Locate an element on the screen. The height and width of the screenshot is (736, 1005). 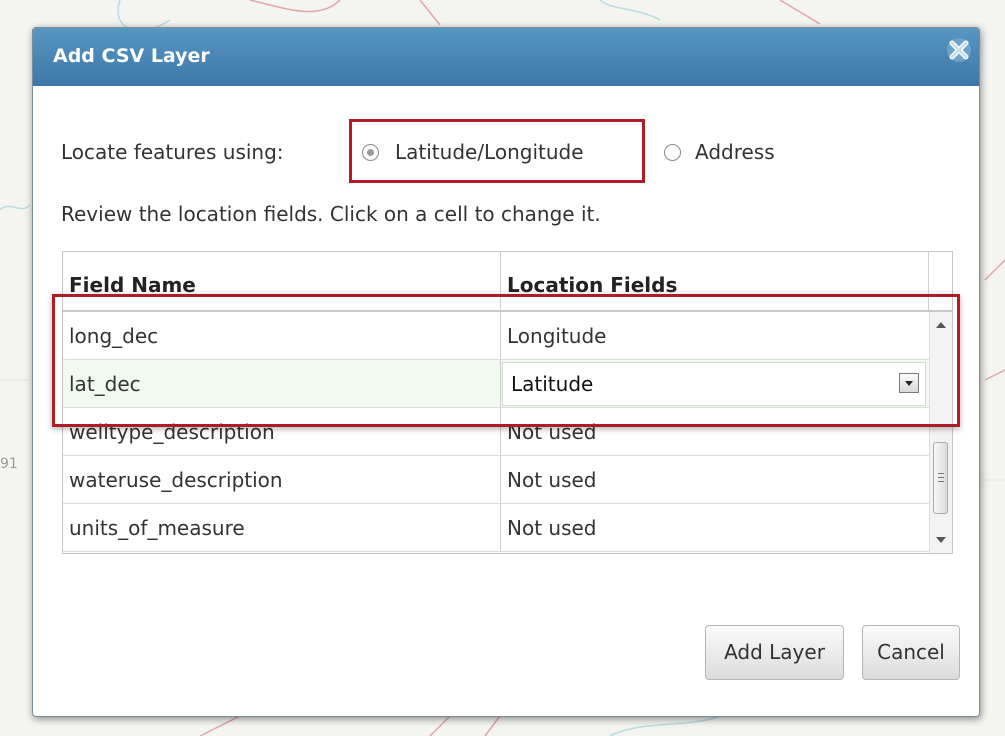
cancel-button: Cancel is located at coordinates (911, 652).